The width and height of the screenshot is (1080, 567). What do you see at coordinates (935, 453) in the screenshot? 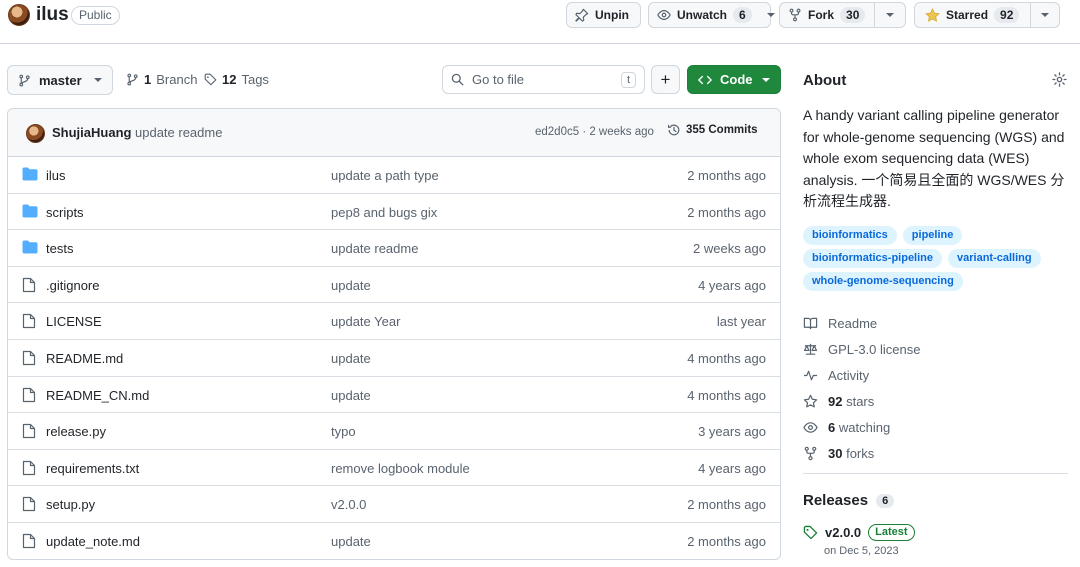
I see `forks-link: 30 forks` at bounding box center [935, 453].